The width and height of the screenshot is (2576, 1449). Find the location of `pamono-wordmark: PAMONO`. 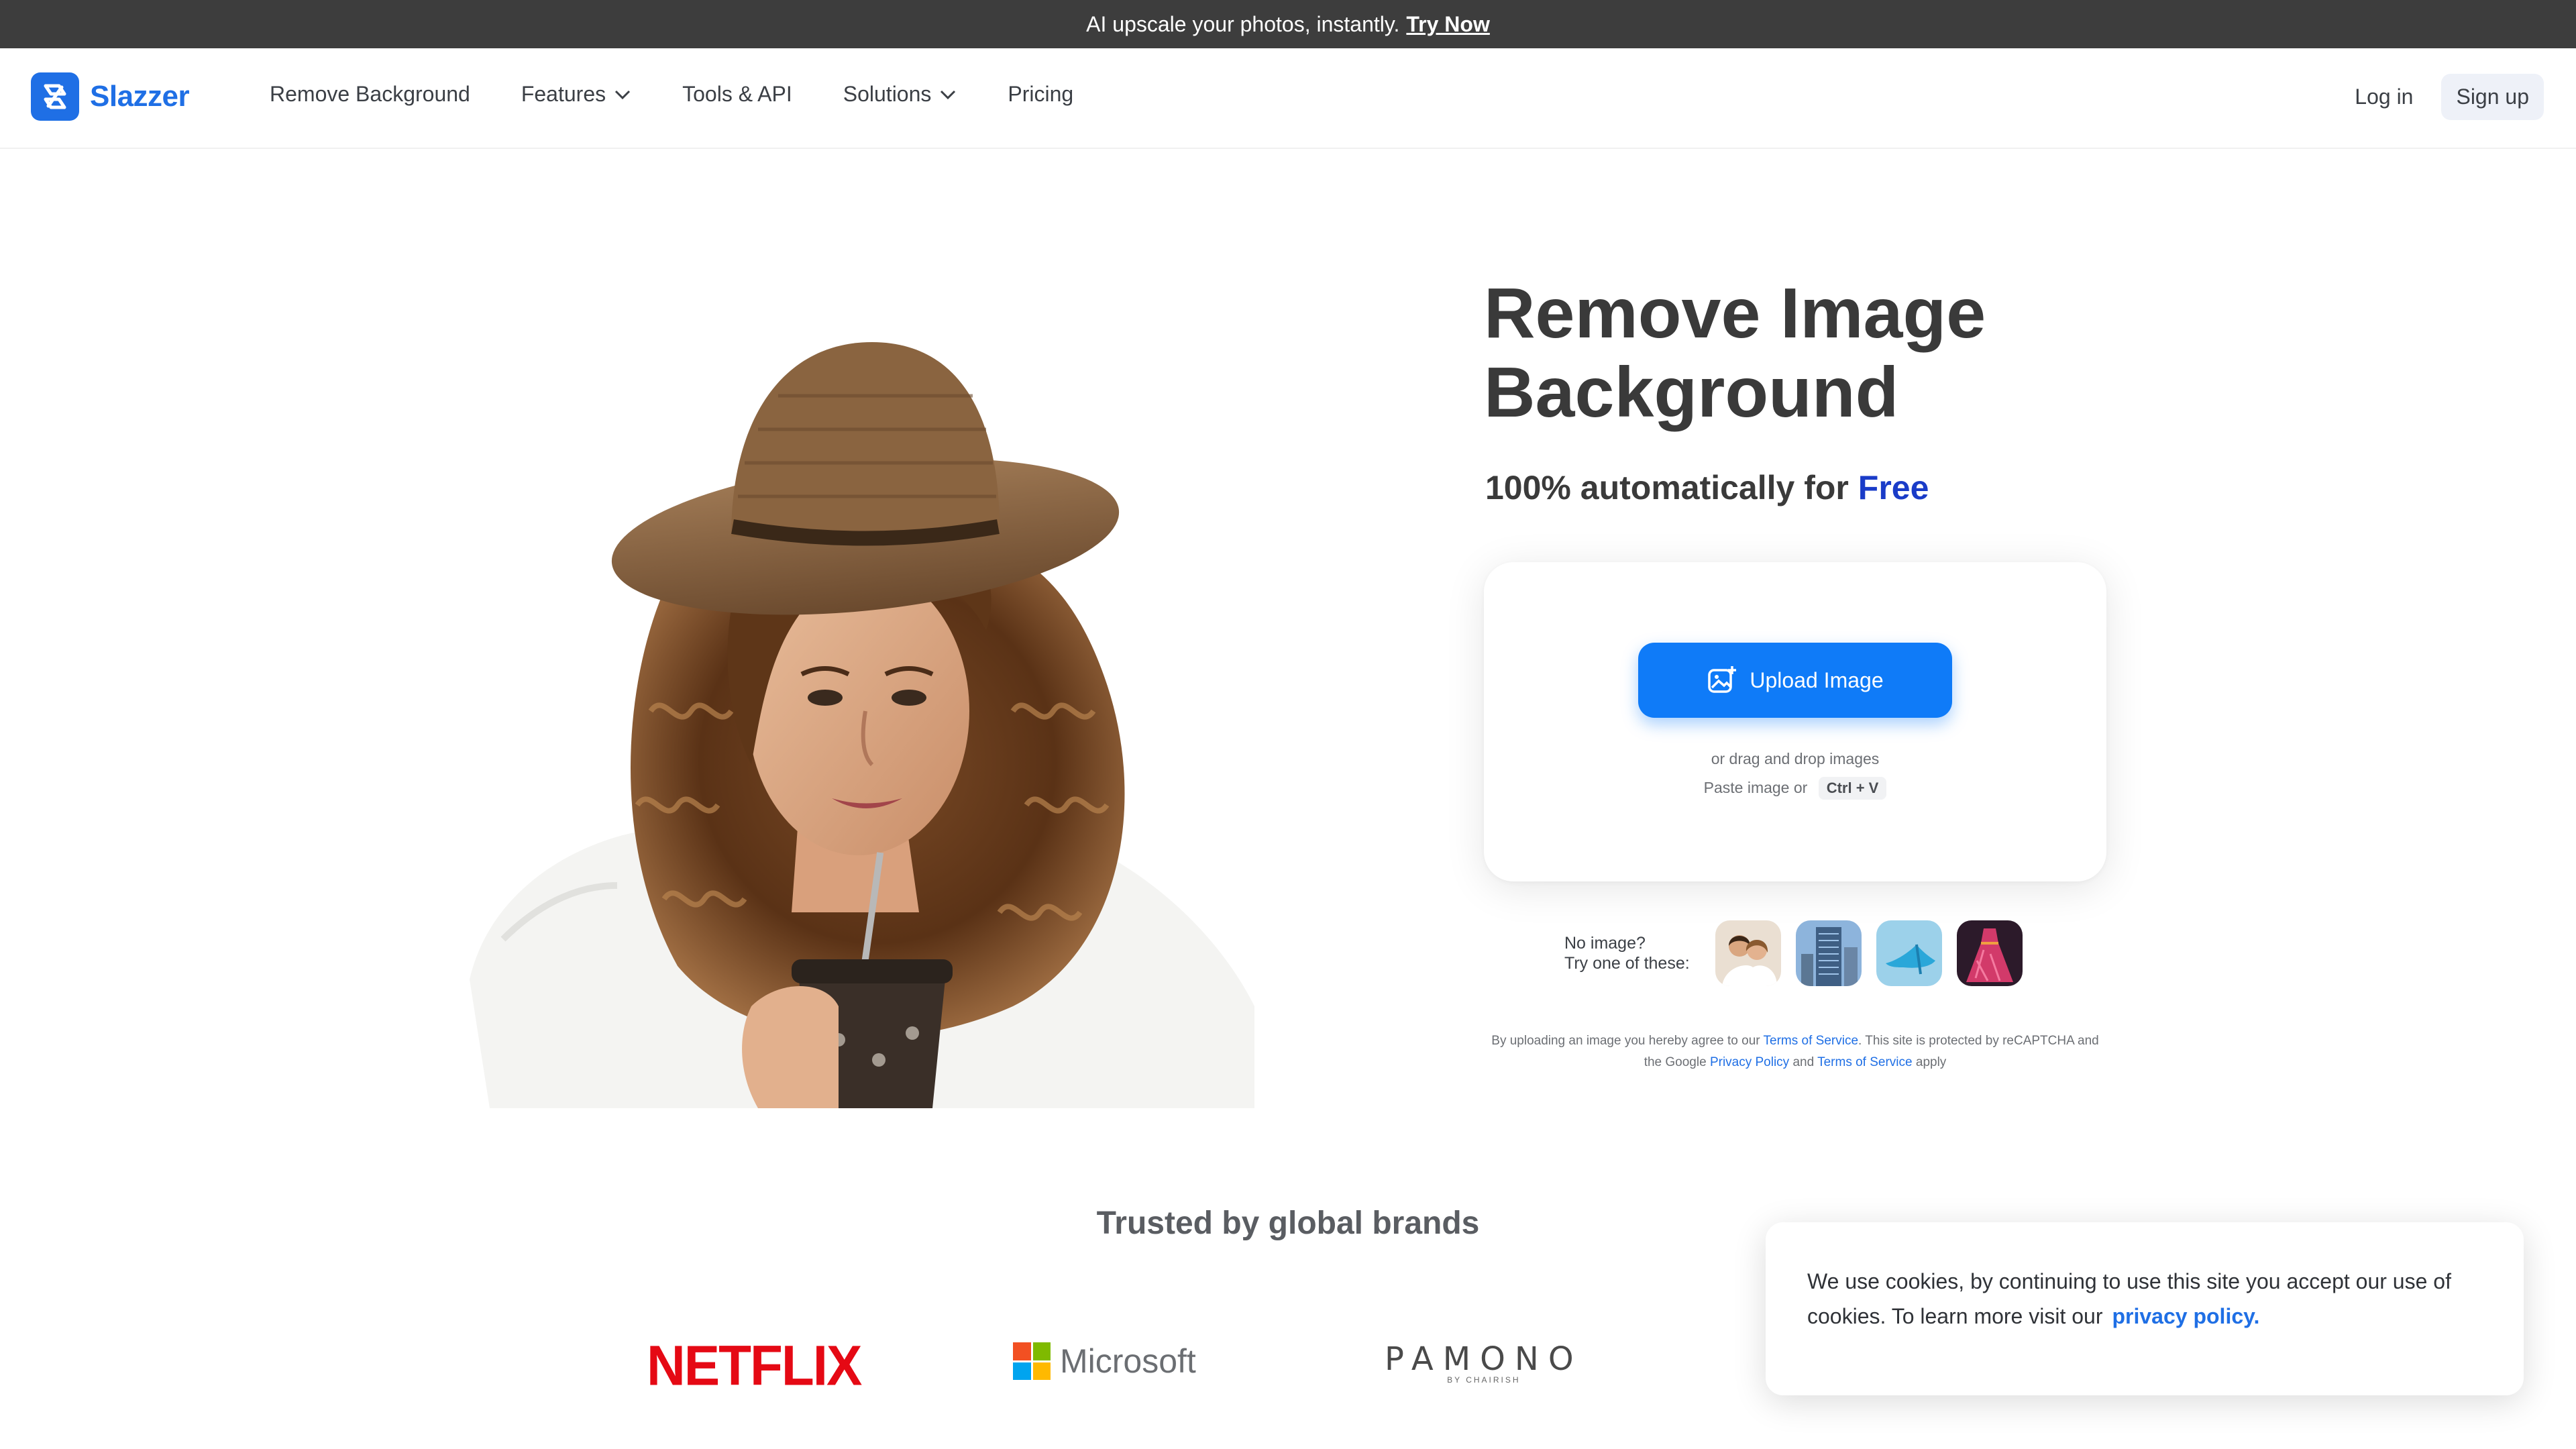

pamono-wordmark: PAMONO is located at coordinates (1484, 1359).